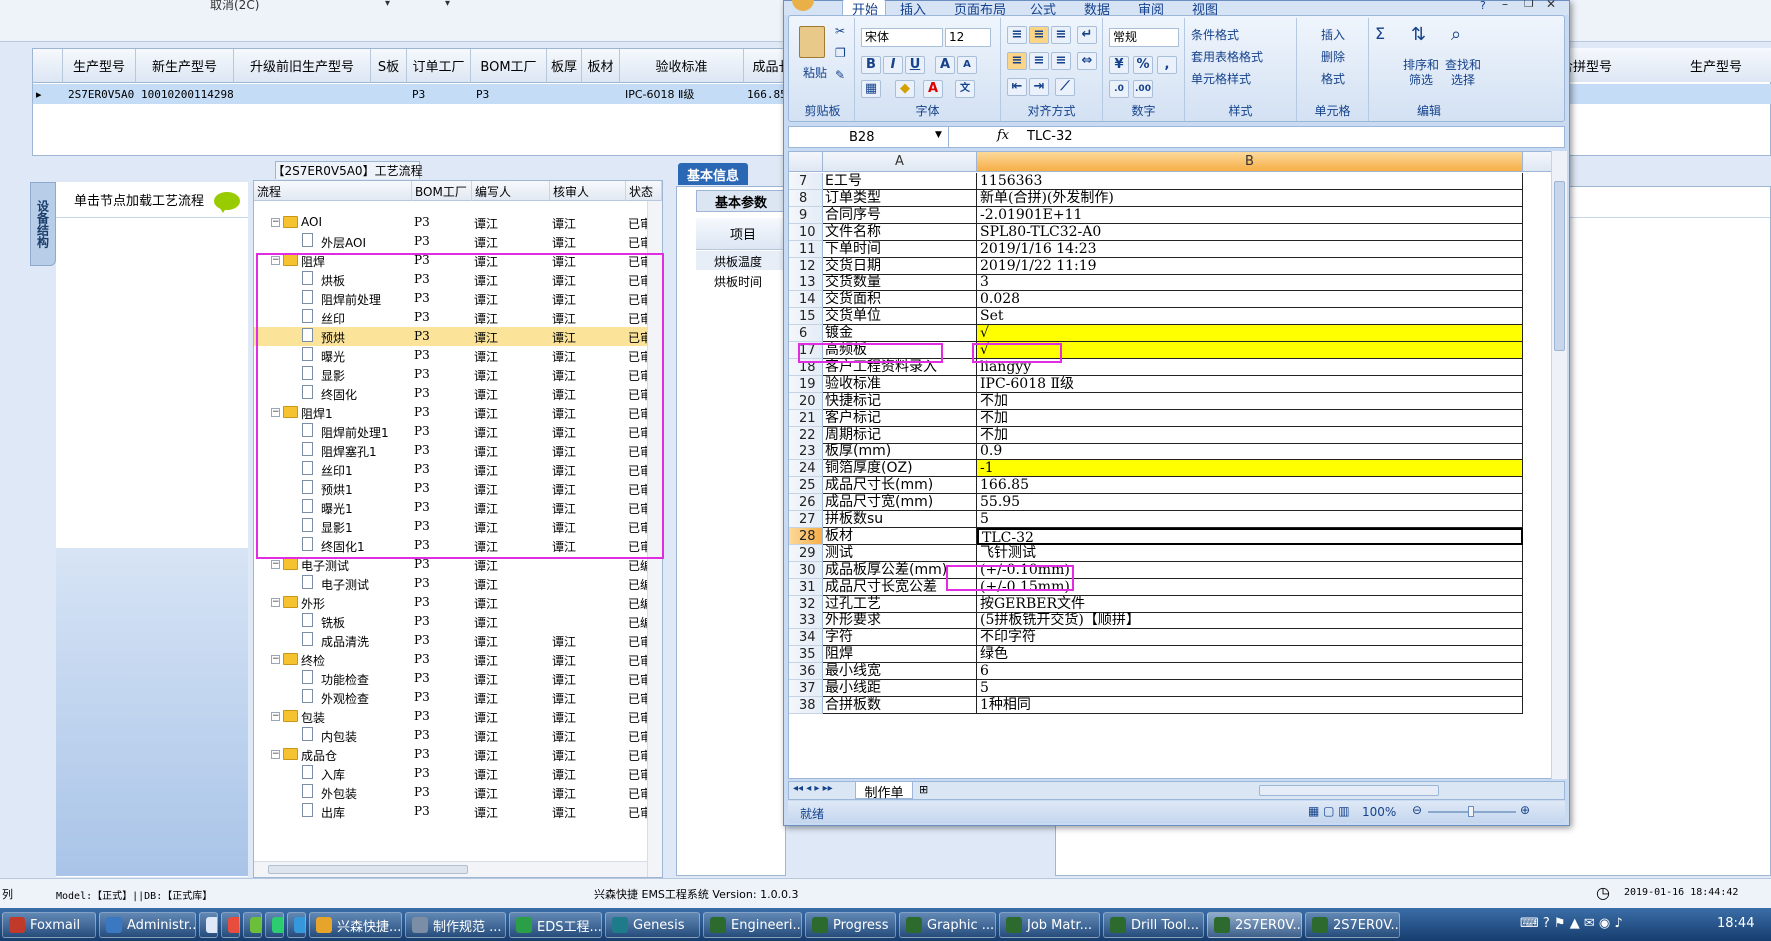  Describe the element at coordinates (900, 266) in the screenshot. I see `cell-a: 交货日期` at that location.